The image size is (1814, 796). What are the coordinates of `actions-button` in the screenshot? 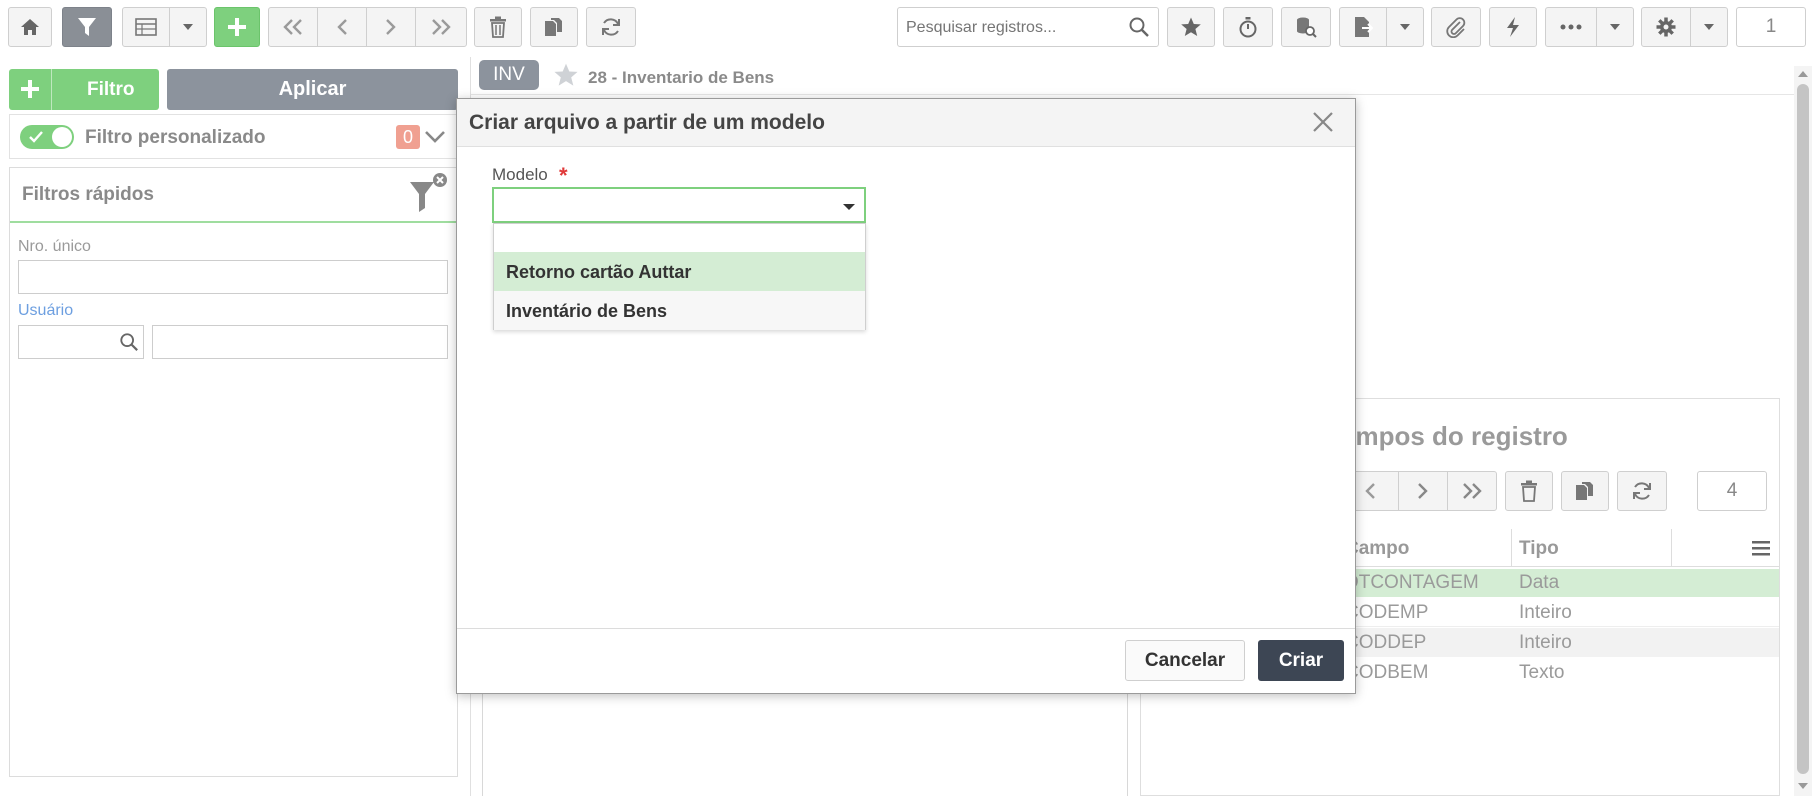 It's located at (1513, 27).